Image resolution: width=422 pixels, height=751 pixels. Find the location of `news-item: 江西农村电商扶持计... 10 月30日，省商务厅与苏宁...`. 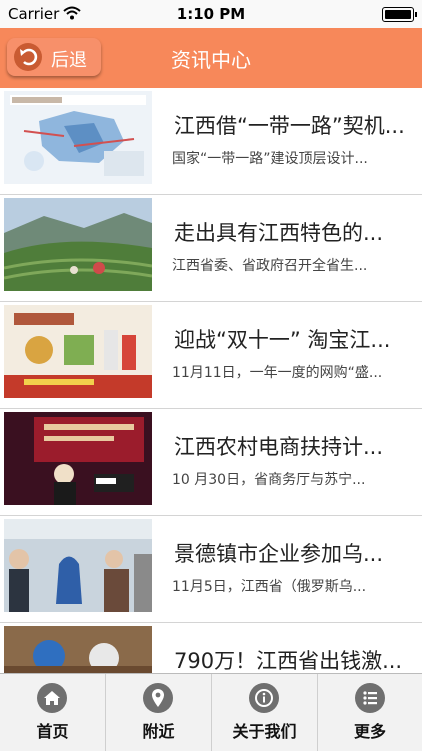

news-item: 江西农村电商扶持计... 10 月30日，省商务厅与苏宁... is located at coordinates (211, 462).